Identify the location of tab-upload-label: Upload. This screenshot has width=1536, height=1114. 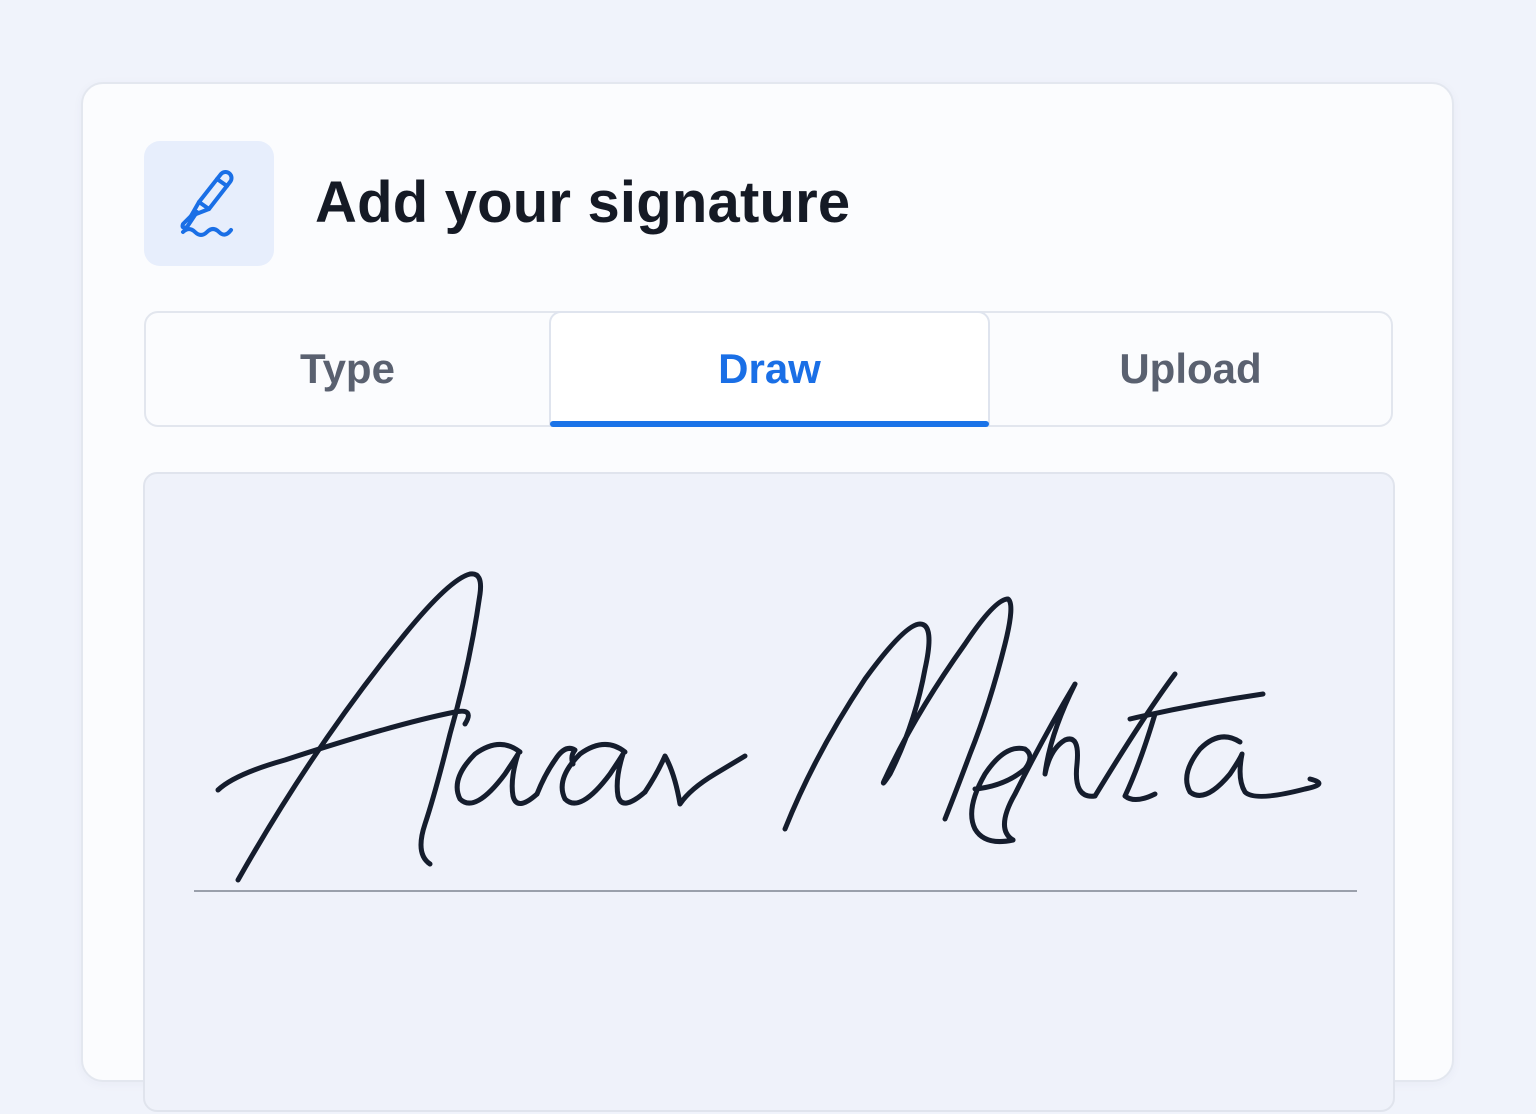
(1190, 368).